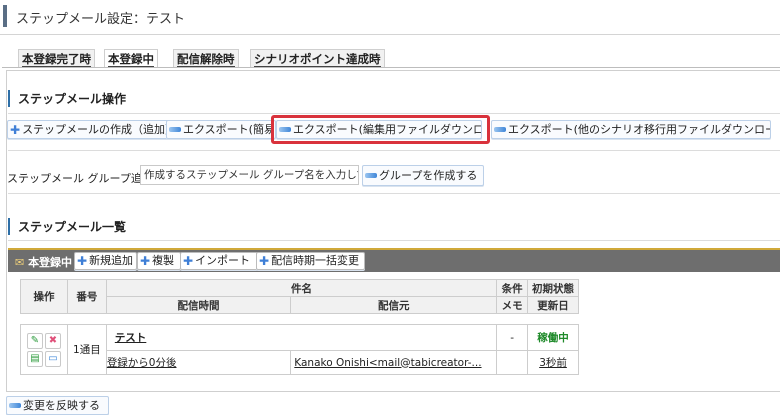  I want to click on apply-changes-button: 変更を反映する, so click(57, 405).